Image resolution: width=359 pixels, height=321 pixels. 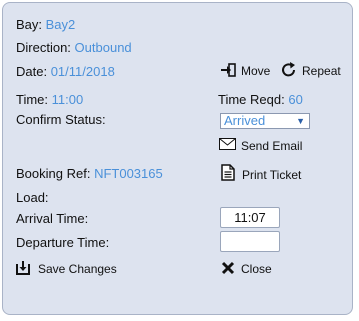 What do you see at coordinates (128, 173) in the screenshot?
I see `booking-ref-value: NFT003165` at bounding box center [128, 173].